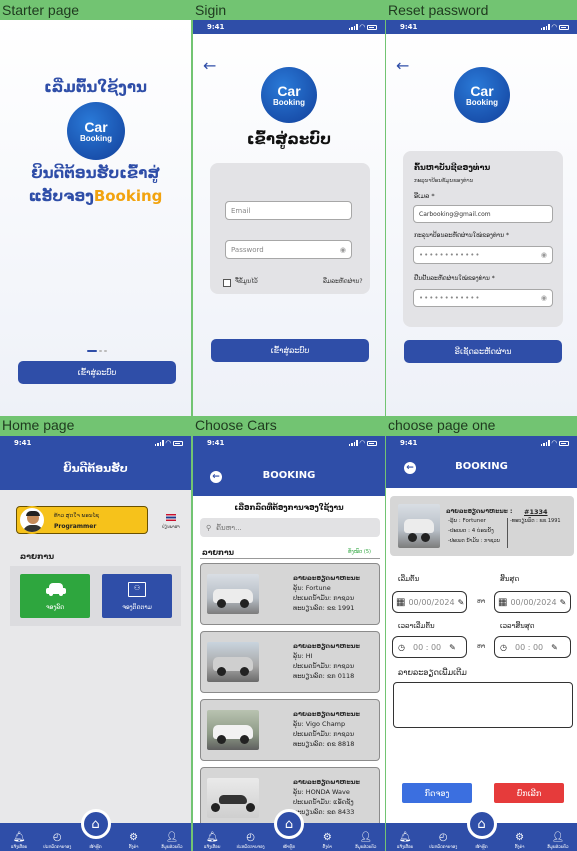 Image resolution: width=577 pixels, height=851 pixels. Describe the element at coordinates (479, 511) in the screenshot. I see `detail-title: ລາຍລະອຽດພາຫະນະ :` at that location.